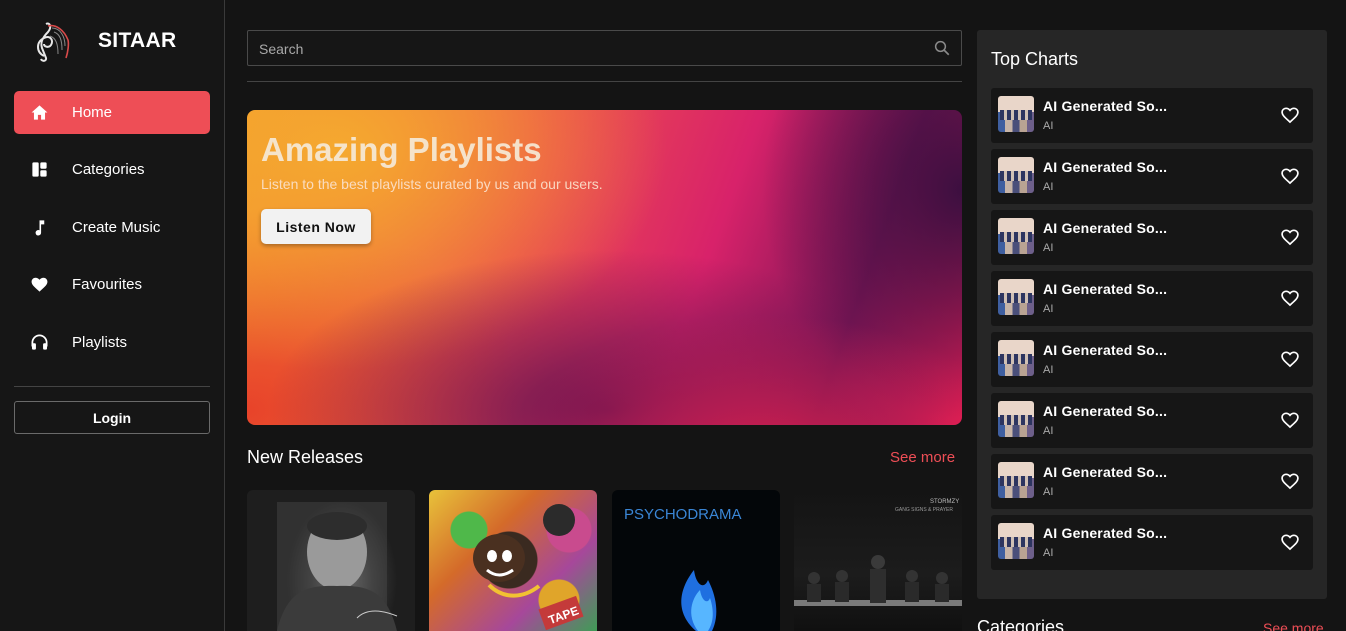 Image resolution: width=1346 pixels, height=631 pixels. Describe the element at coordinates (40, 228) in the screenshot. I see `music-note-icon` at that location.